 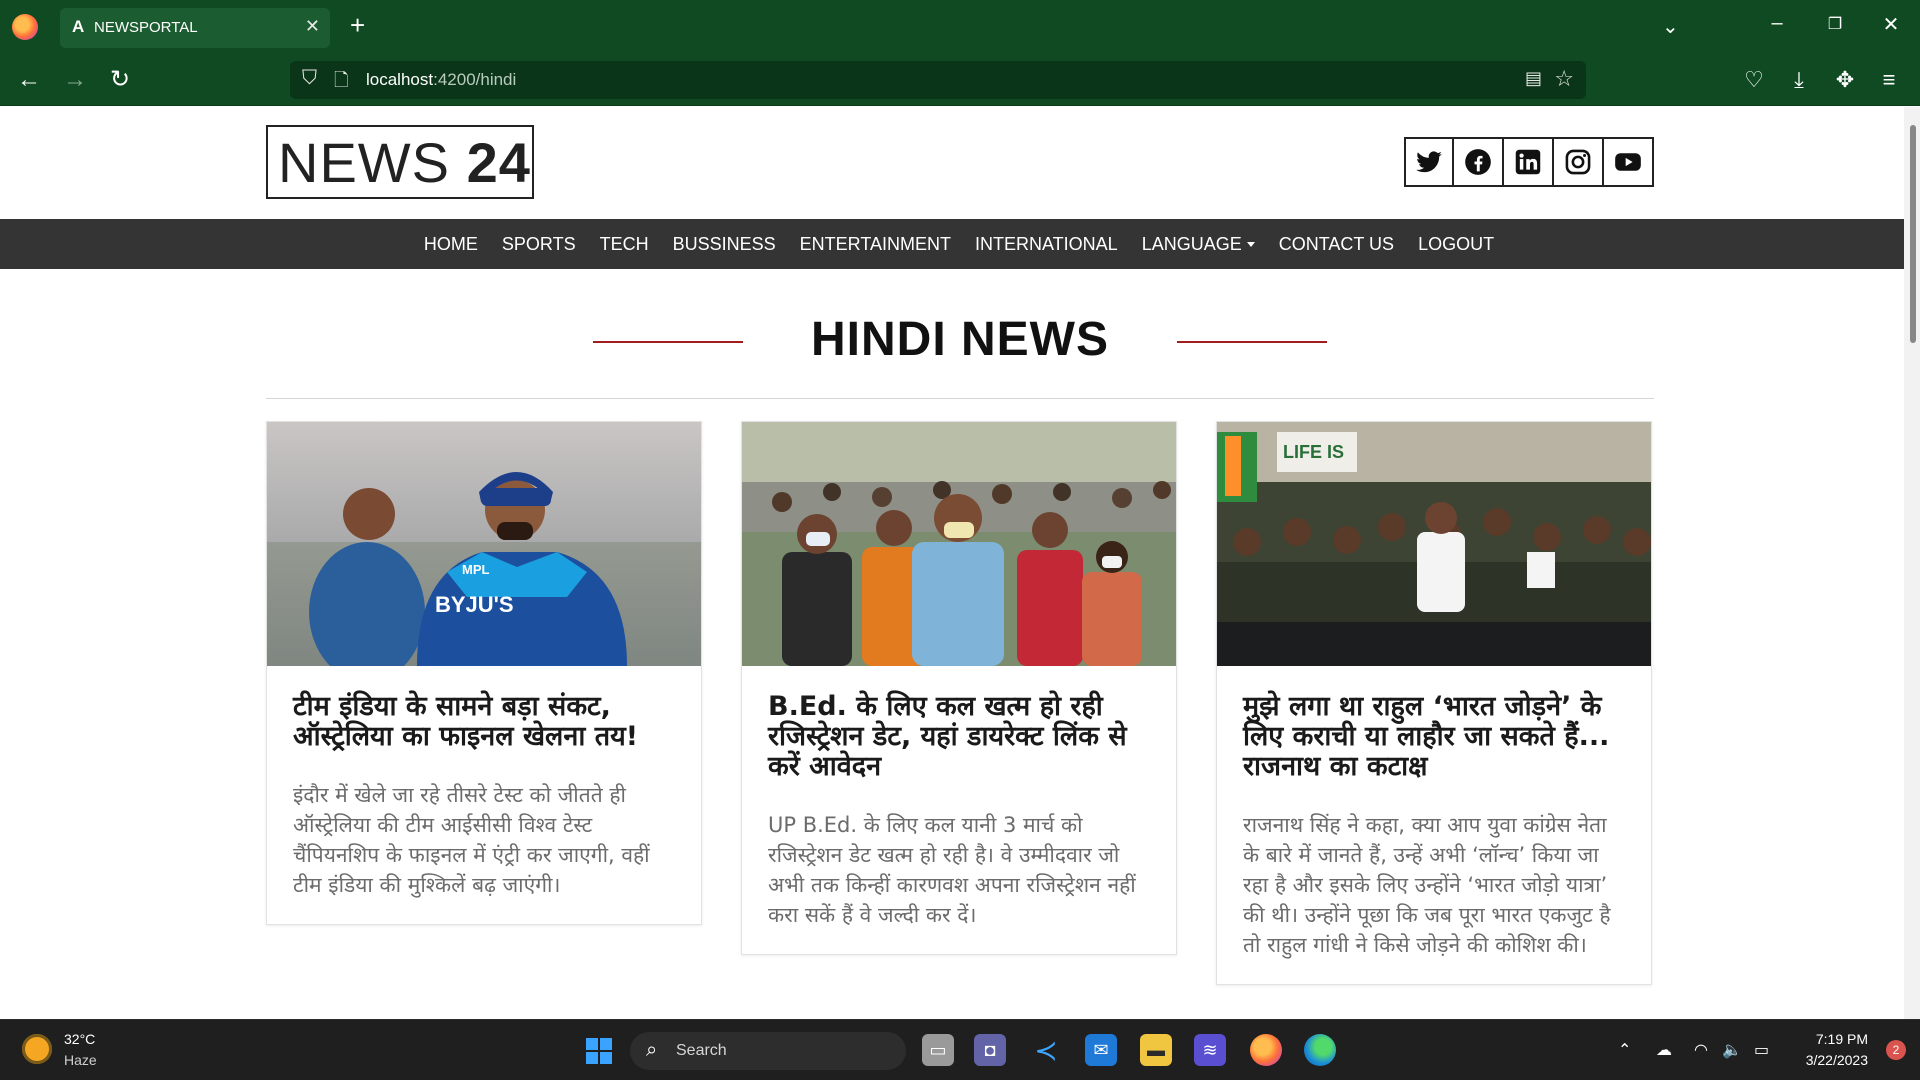 What do you see at coordinates (1564, 79) in the screenshot?
I see `bookmark-star-icon: ☆` at bounding box center [1564, 79].